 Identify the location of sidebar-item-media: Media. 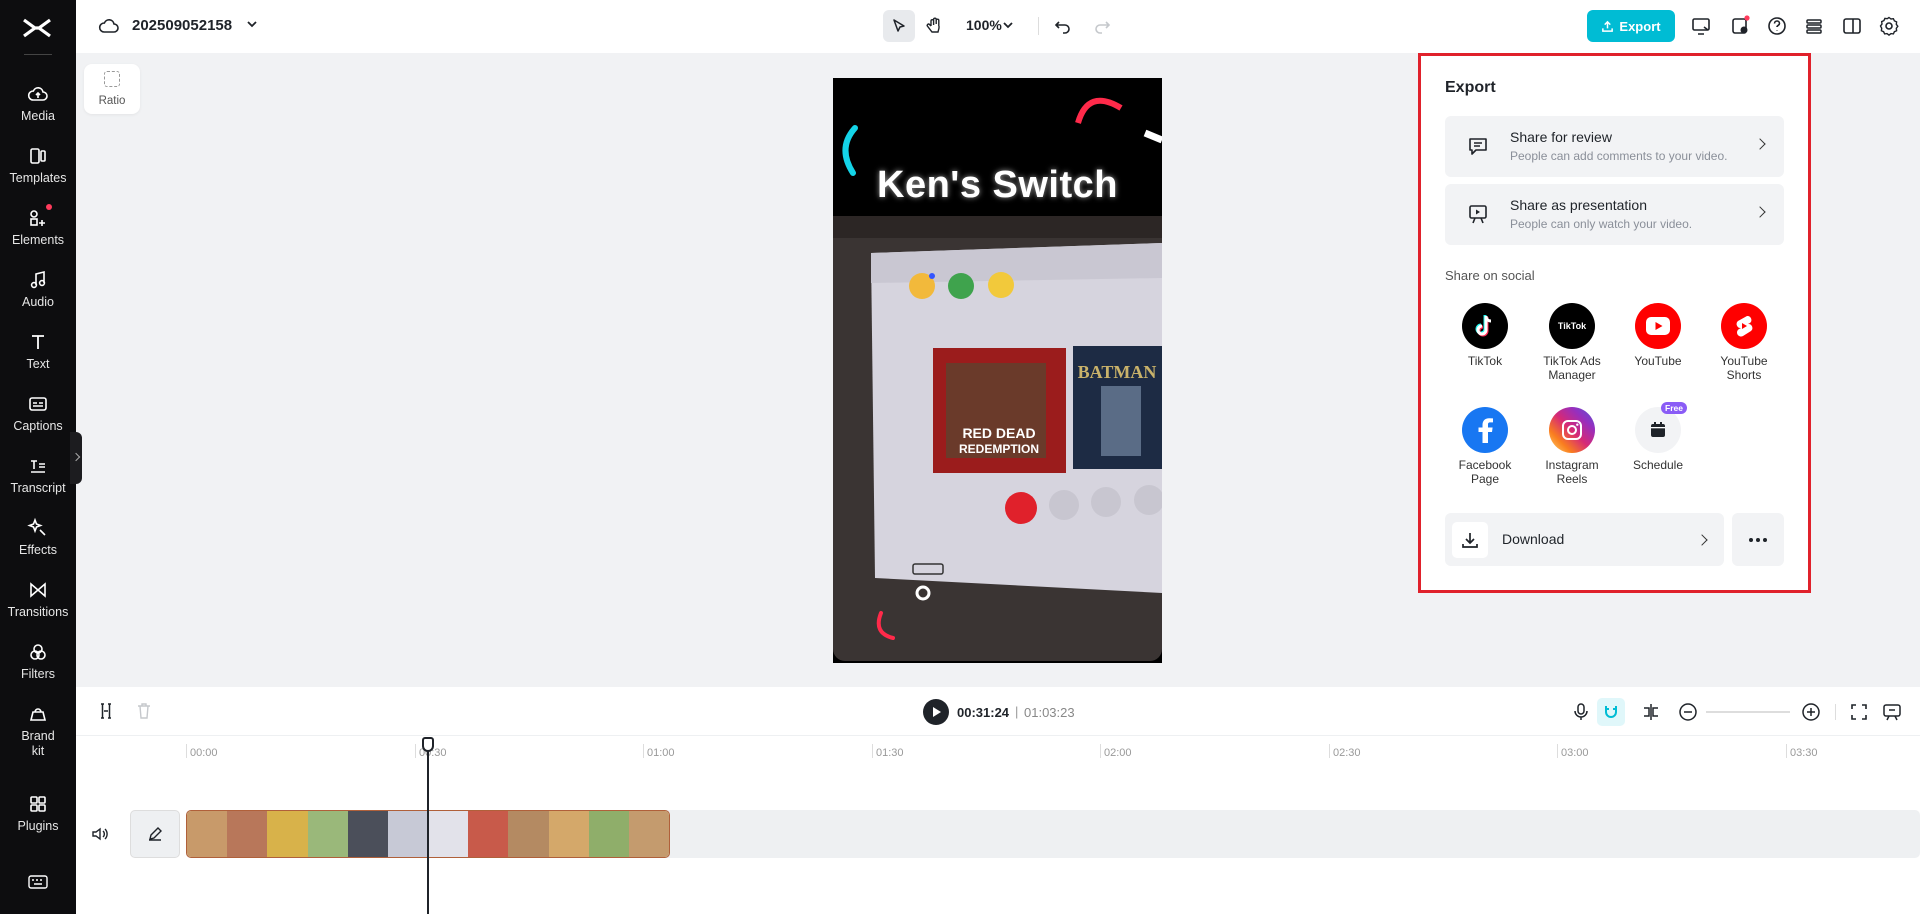
(38, 103).